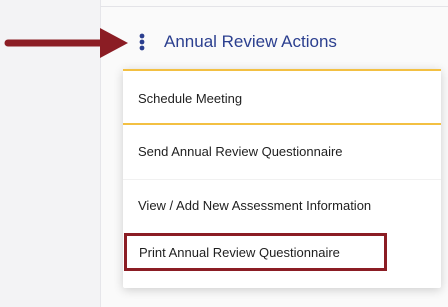 This screenshot has width=448, height=307. What do you see at coordinates (282, 97) in the screenshot?
I see `menu-item-schedule-meeting: Schedule Meeting` at bounding box center [282, 97].